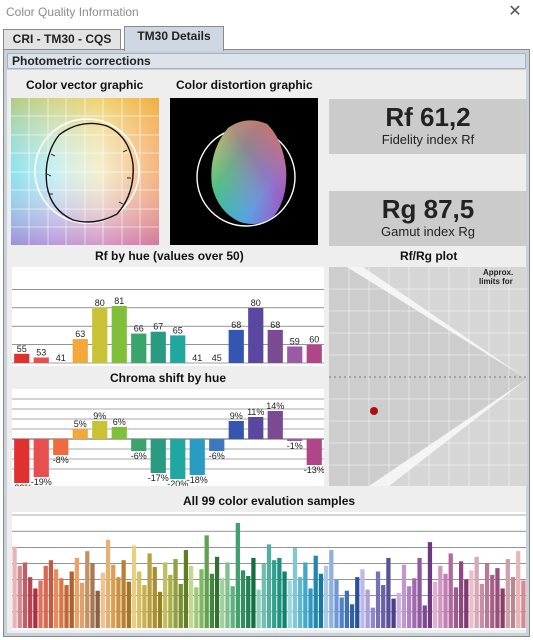  Describe the element at coordinates (177, 482) in the screenshot. I see `chroma-label: -20%` at that location.